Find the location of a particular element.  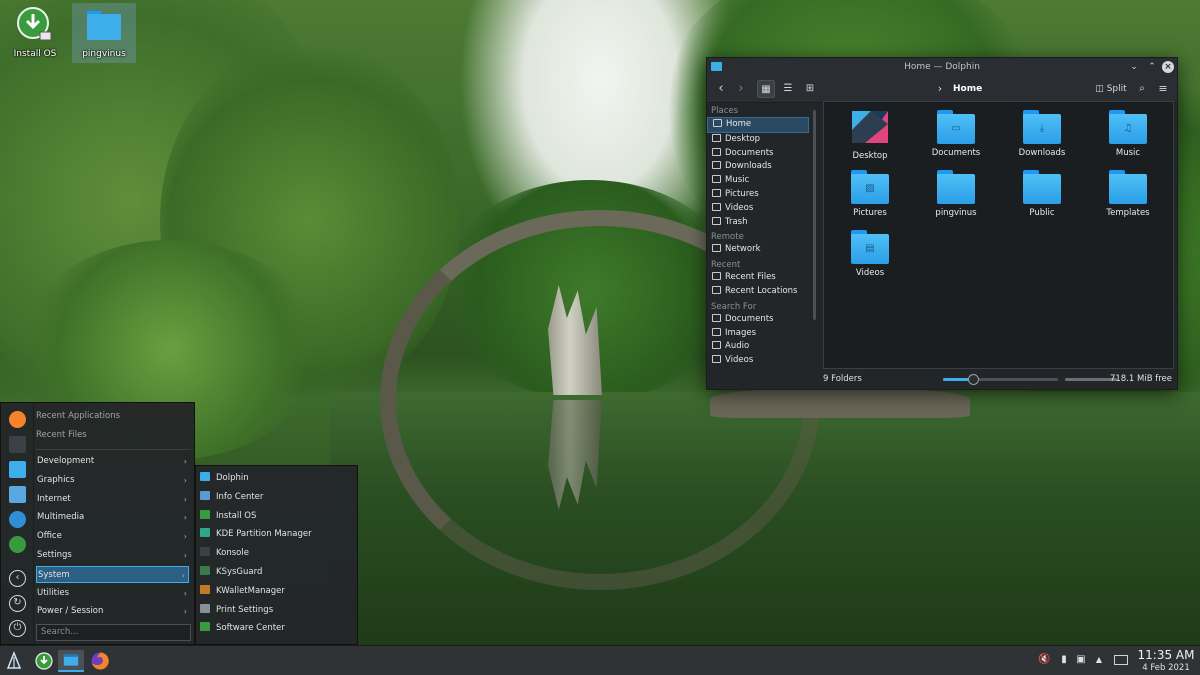

minimize-button: ⌄ is located at coordinates (1134, 67).